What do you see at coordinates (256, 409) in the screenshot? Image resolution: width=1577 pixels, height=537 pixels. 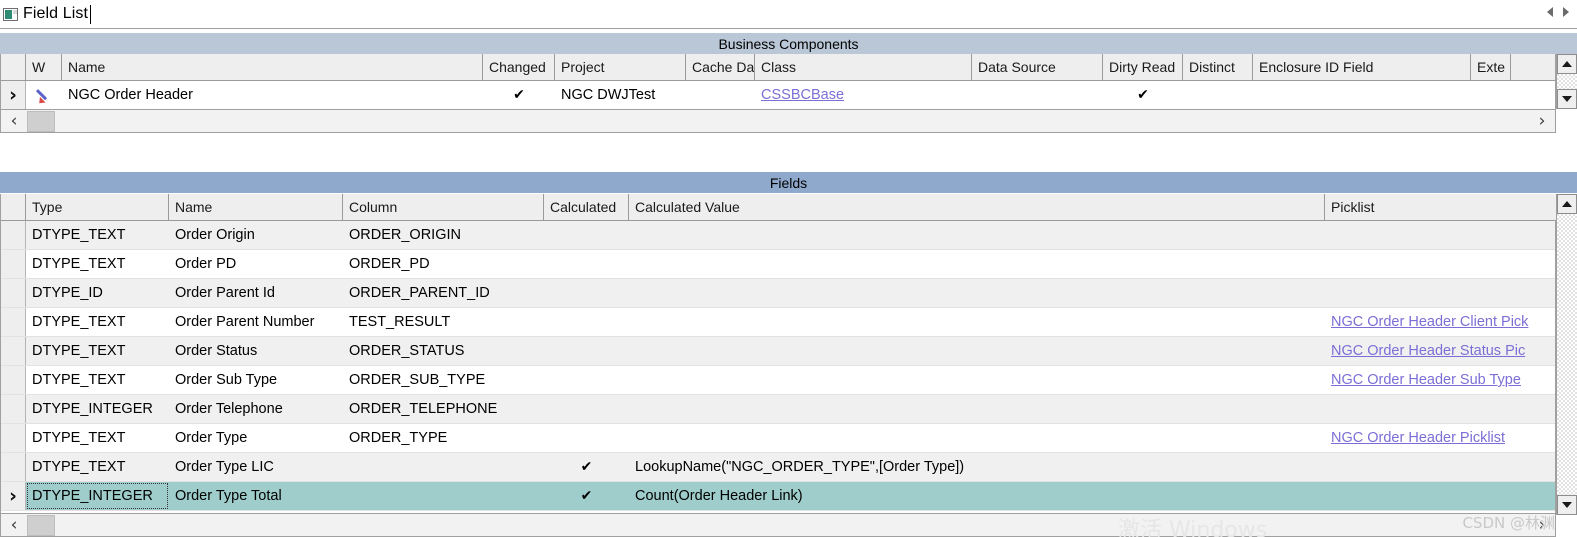 I see `cell-name: Order Telephone` at bounding box center [256, 409].